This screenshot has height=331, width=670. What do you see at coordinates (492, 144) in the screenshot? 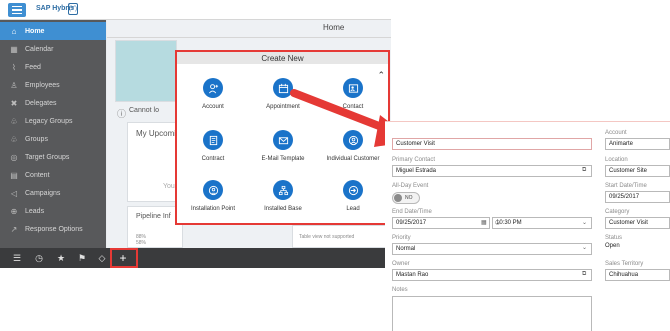
I see `subject-field: Customer Visit` at bounding box center [492, 144].